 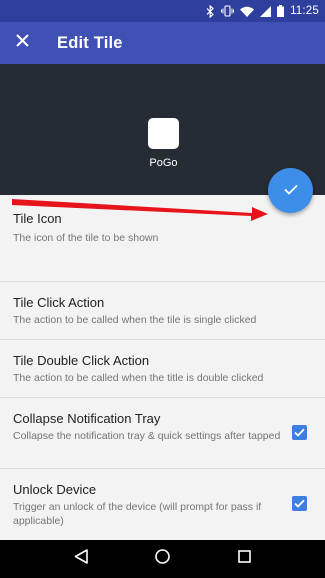 I want to click on tile-preview-icon, so click(x=163, y=133).